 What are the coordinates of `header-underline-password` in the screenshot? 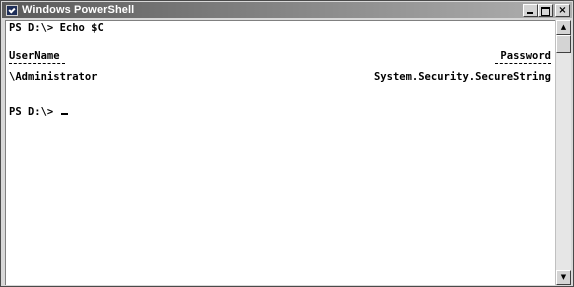 It's located at (523, 63).